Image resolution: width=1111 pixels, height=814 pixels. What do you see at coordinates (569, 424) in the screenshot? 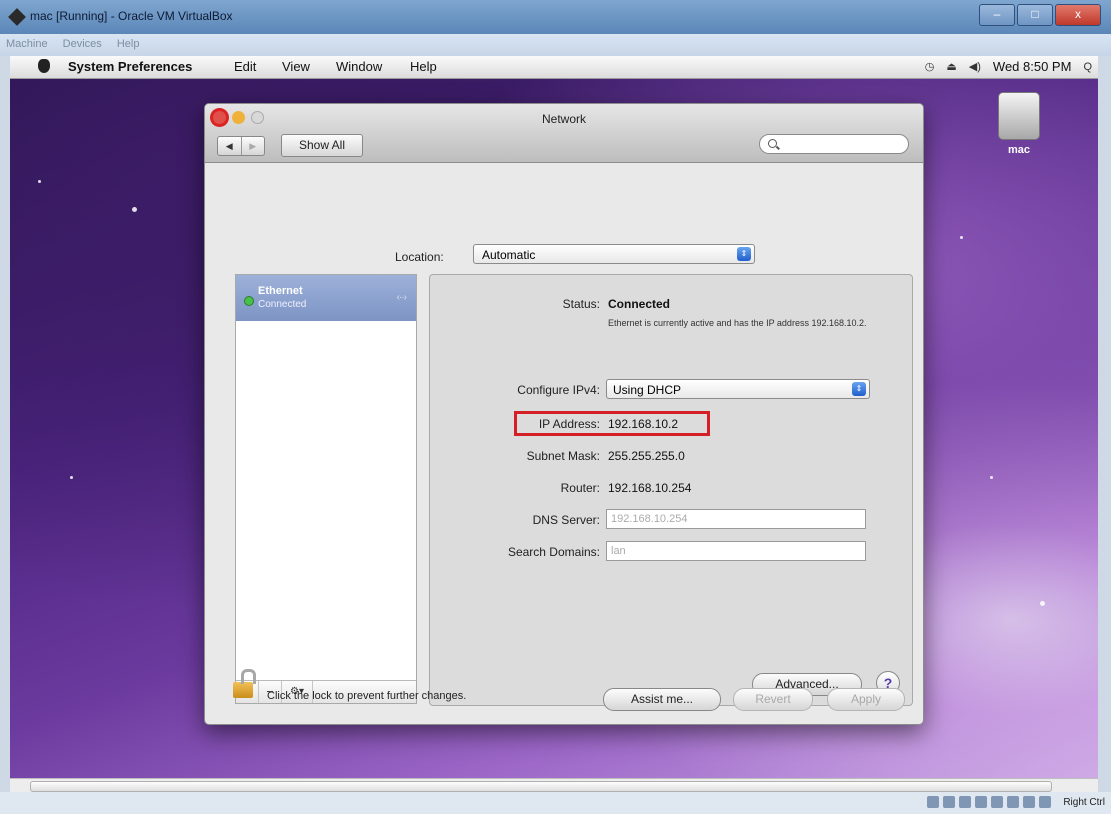
I see `ip-address-label: IP Address:` at bounding box center [569, 424].